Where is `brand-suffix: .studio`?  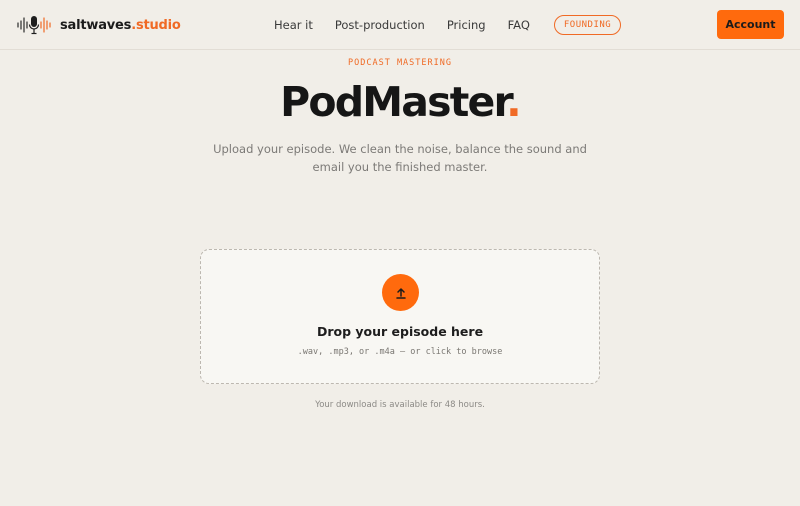 brand-suffix: .studio is located at coordinates (156, 25).